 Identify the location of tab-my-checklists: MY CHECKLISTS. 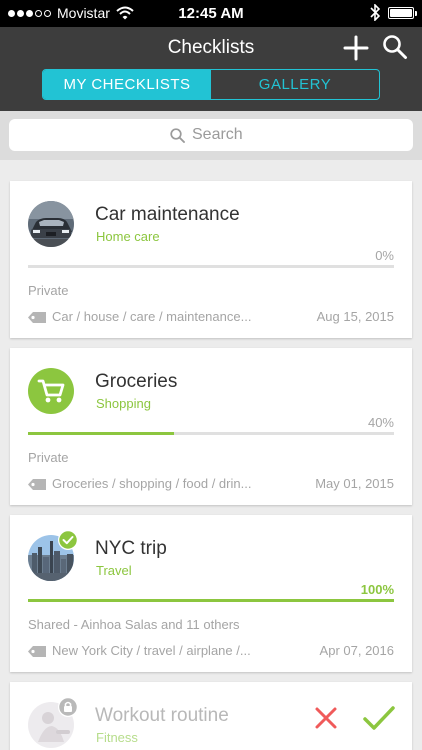
(127, 84).